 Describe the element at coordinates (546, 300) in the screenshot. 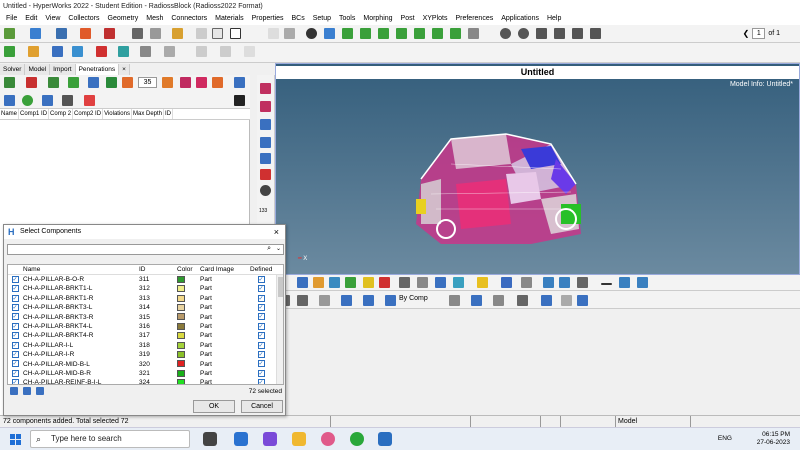

I see `feature-icon` at that location.